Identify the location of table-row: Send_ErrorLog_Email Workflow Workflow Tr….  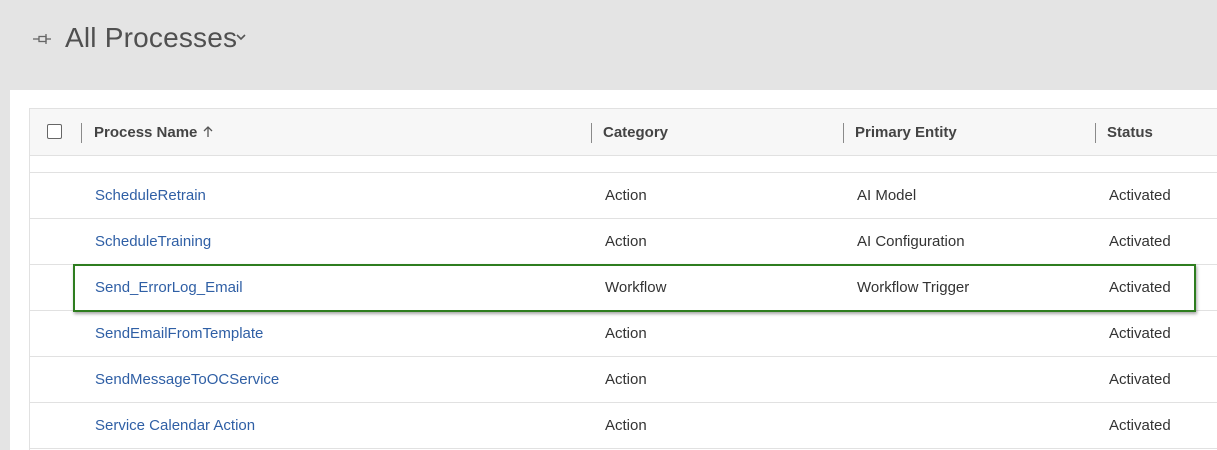
(623, 288).